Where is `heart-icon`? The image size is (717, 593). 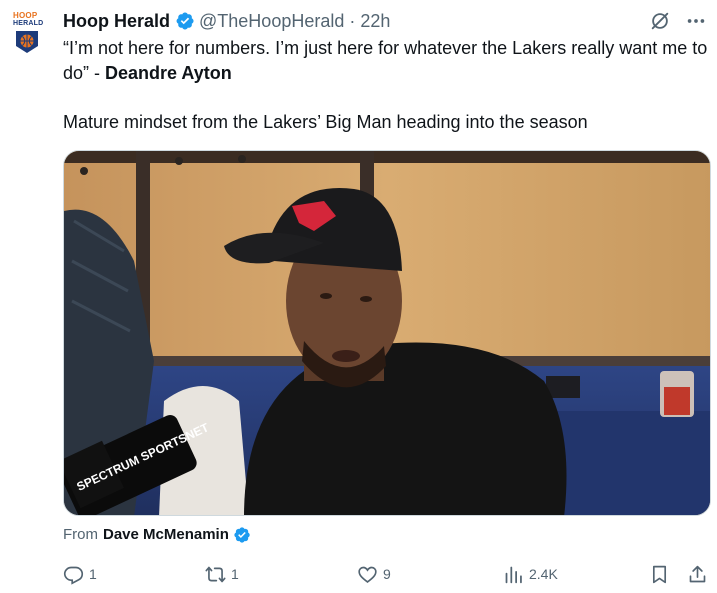
heart-icon is located at coordinates (367, 574).